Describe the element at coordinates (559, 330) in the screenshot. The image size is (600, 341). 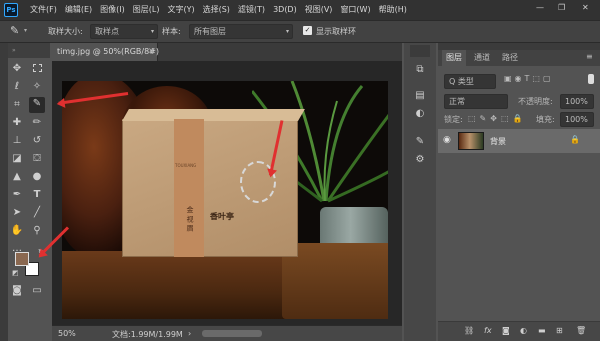
I see `new-layer-icon: ⊞` at that location.